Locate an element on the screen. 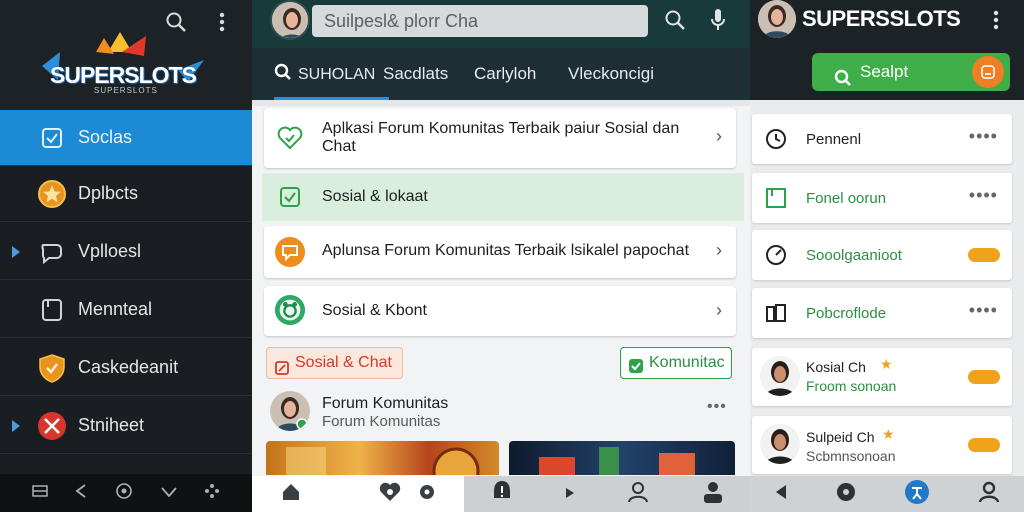  system-navigation-bar is located at coordinates (126, 493).